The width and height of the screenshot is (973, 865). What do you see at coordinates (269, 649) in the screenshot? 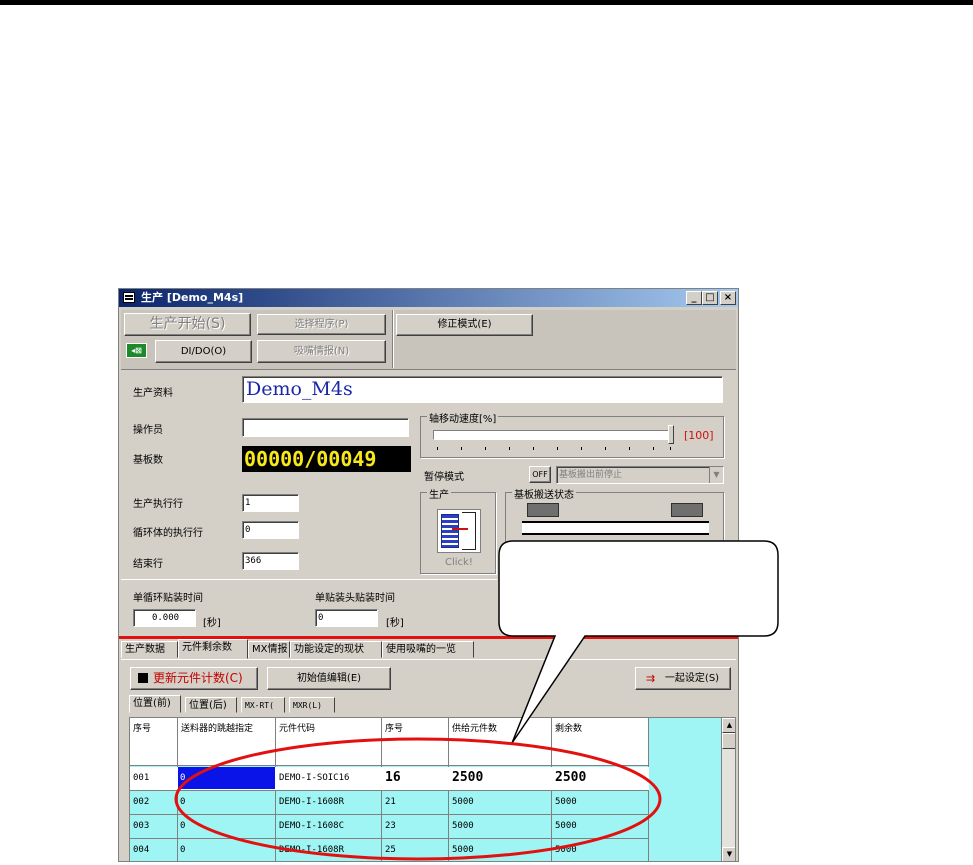
I see `tab-mx-info: MX情报` at bounding box center [269, 649].